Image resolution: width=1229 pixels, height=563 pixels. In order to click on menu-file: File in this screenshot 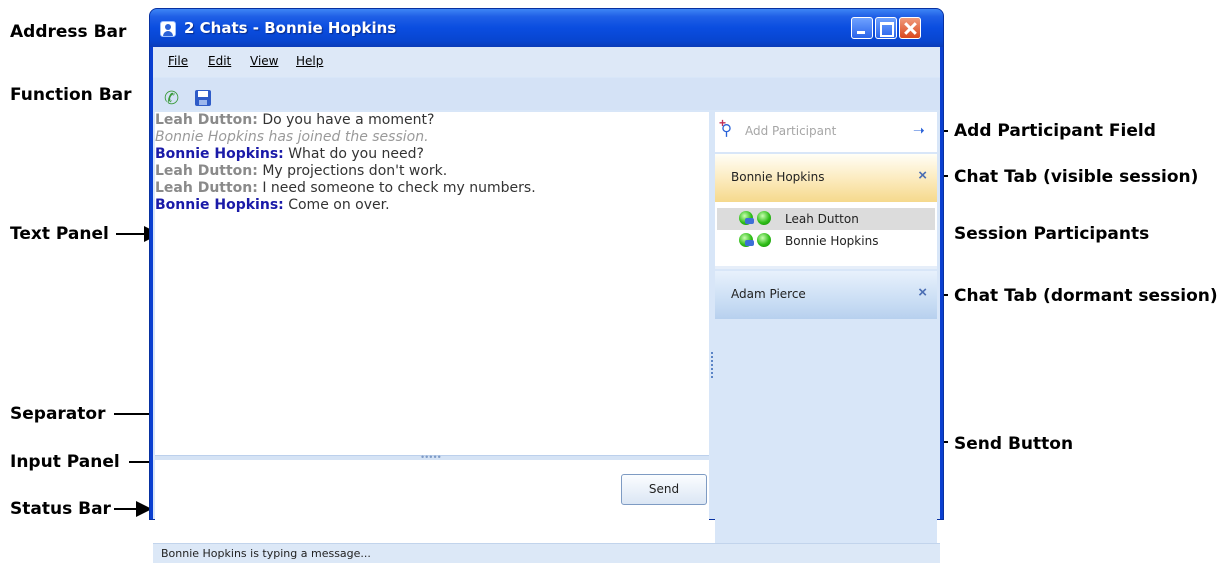, I will do `click(178, 61)`.